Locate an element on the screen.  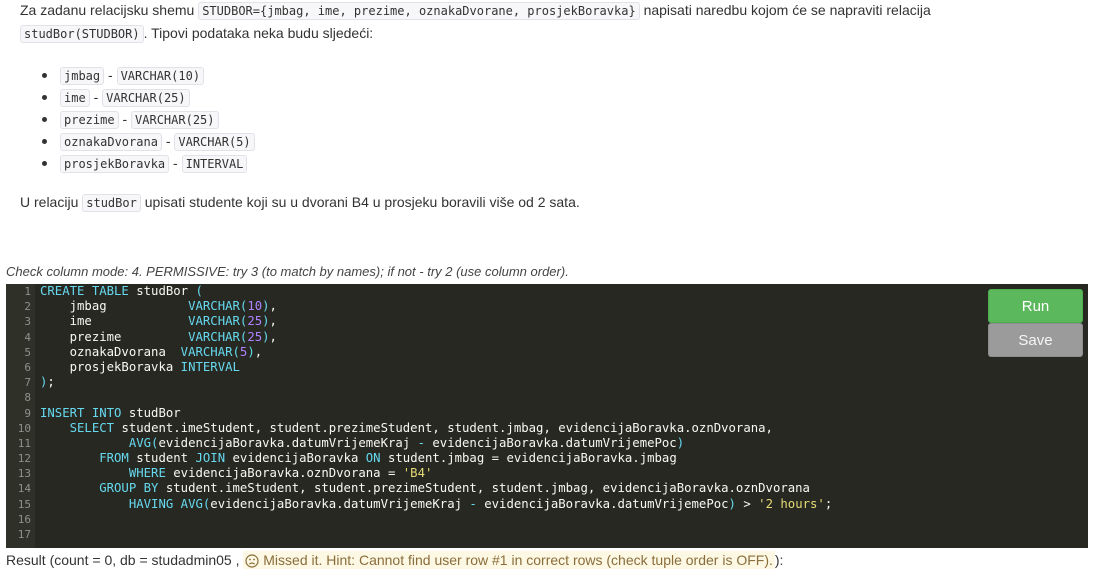
attr-type: VARCHAR(5) is located at coordinates (214, 142).